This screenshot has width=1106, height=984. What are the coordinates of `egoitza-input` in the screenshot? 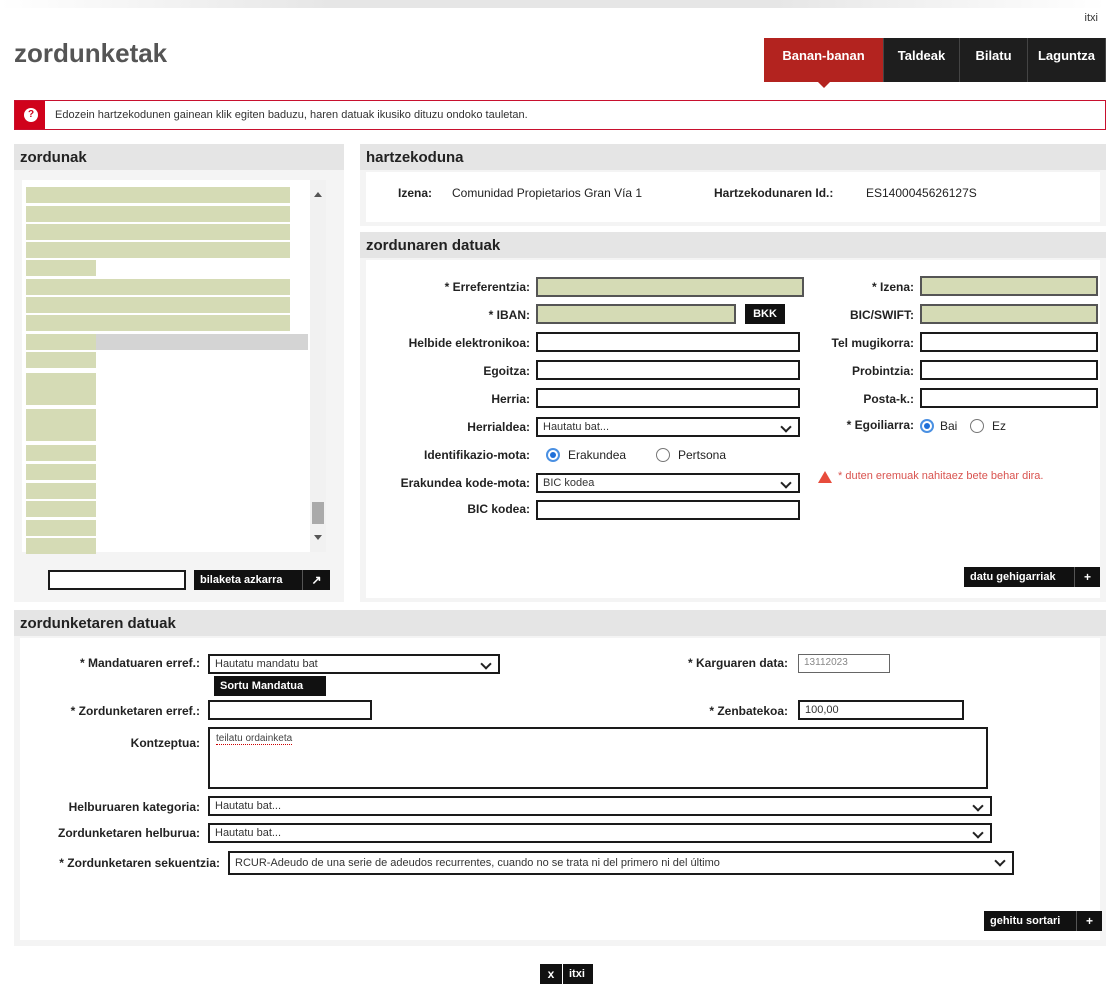 It's located at (668, 370).